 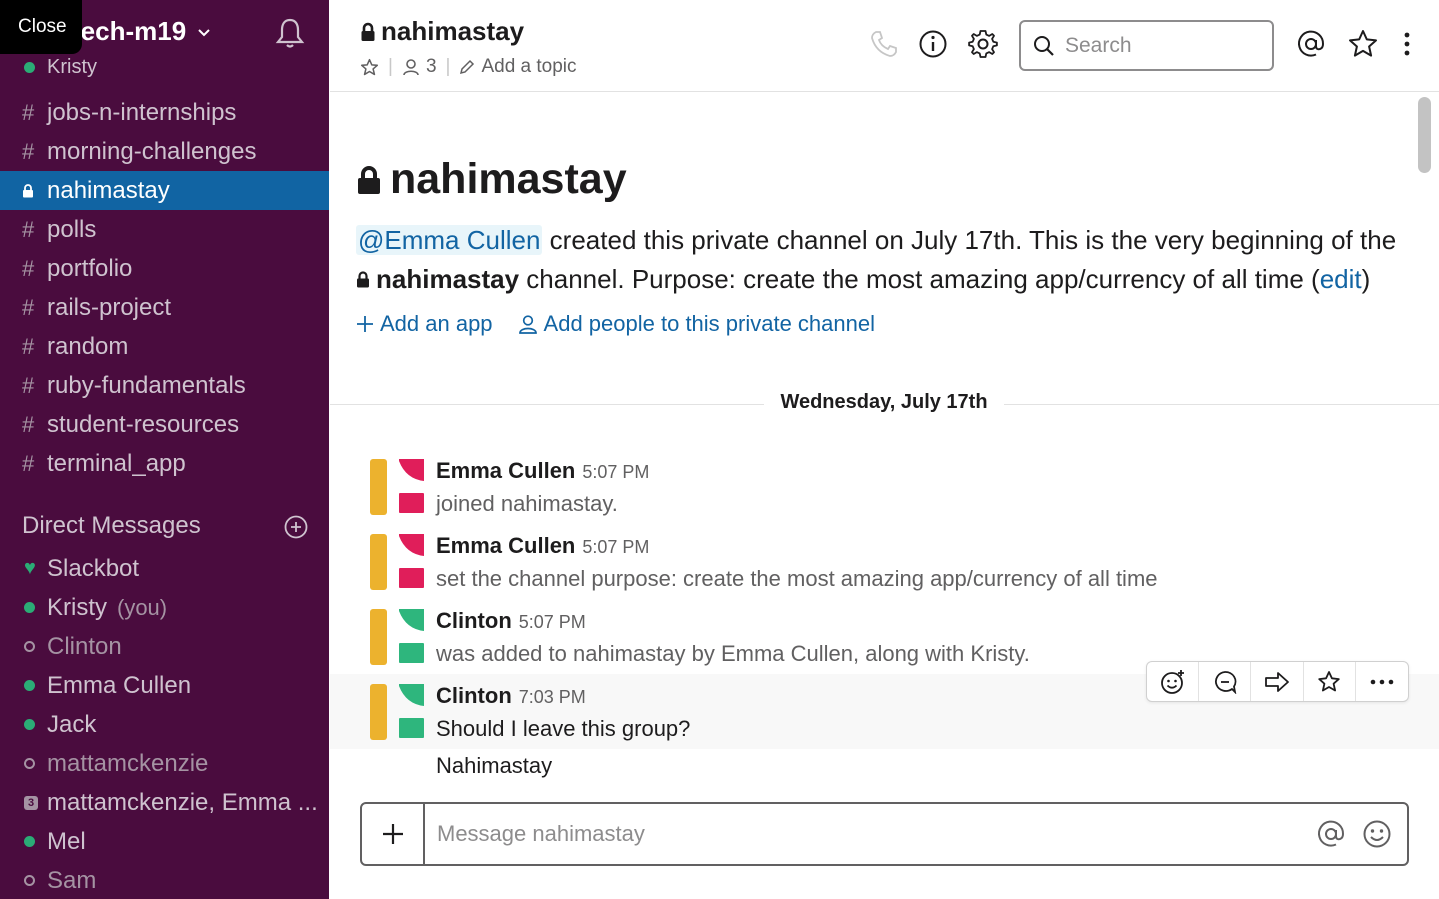 I want to click on share-message-button, so click(x=1277, y=681).